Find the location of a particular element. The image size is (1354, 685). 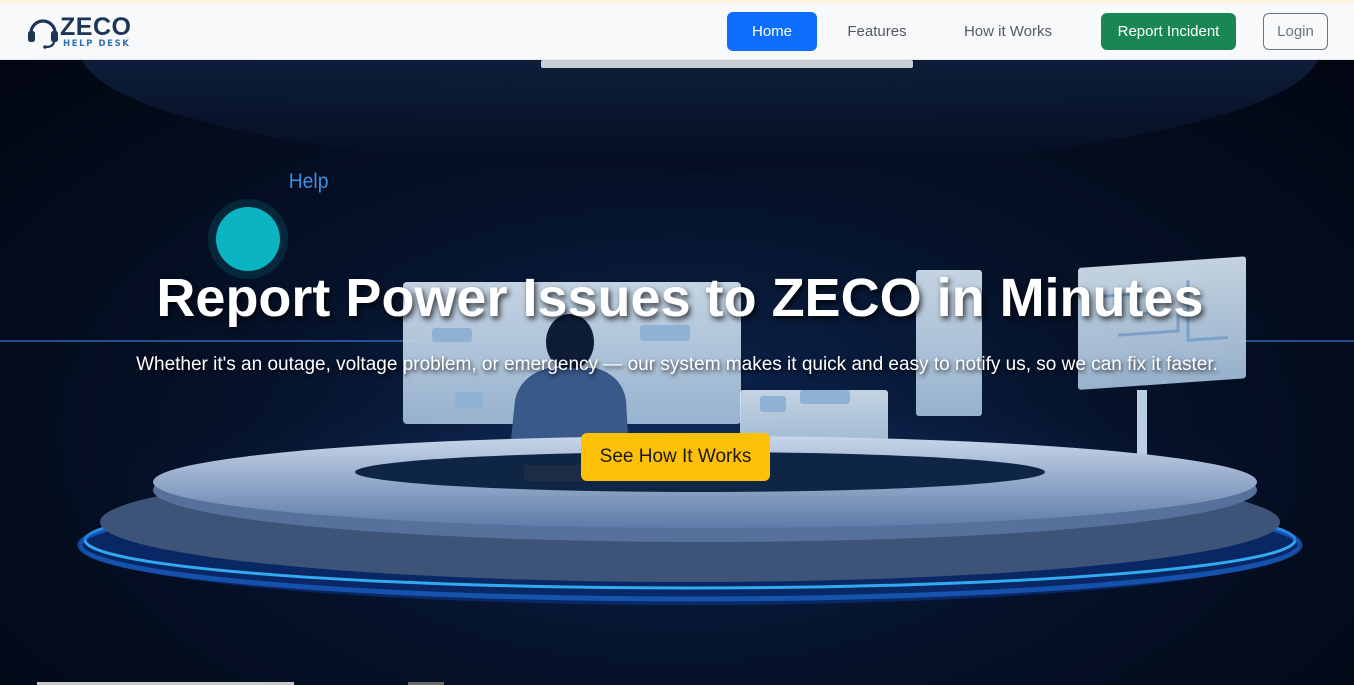

headset-icon is located at coordinates (43, 34).